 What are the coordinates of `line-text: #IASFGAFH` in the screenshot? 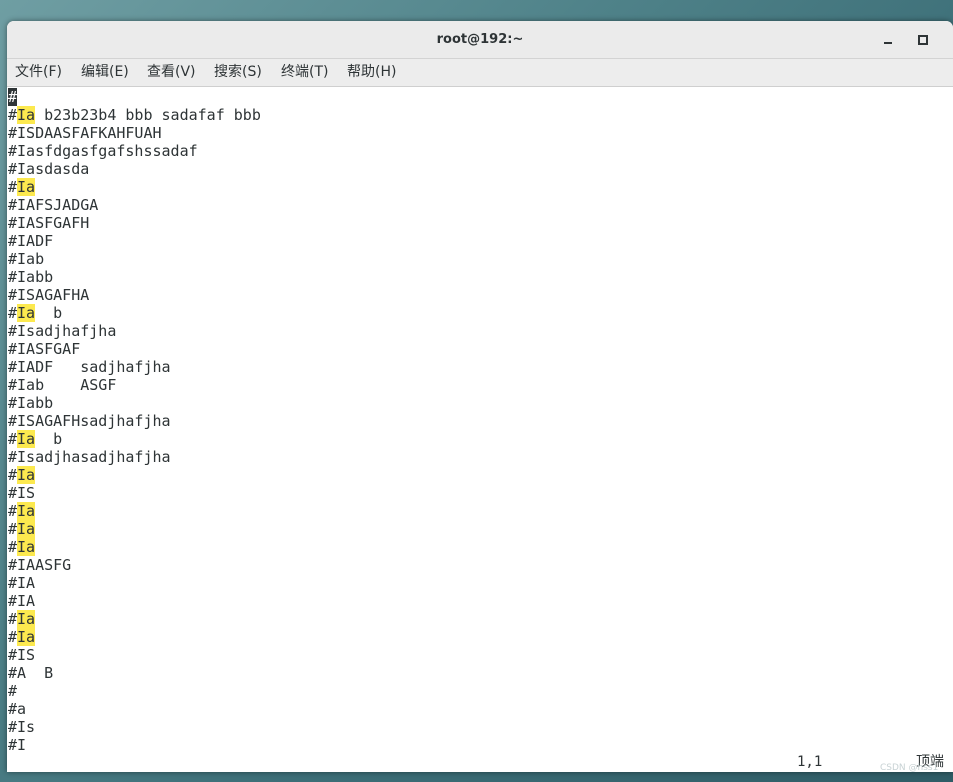 It's located at (49, 223).